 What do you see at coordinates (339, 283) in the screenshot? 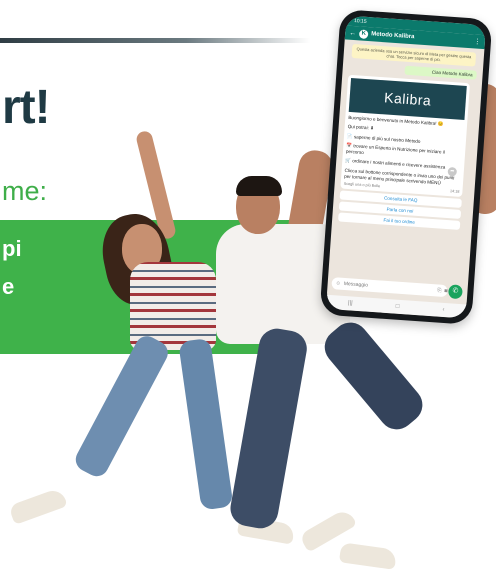
I see `emoji-icon: ☺` at bounding box center [339, 283].